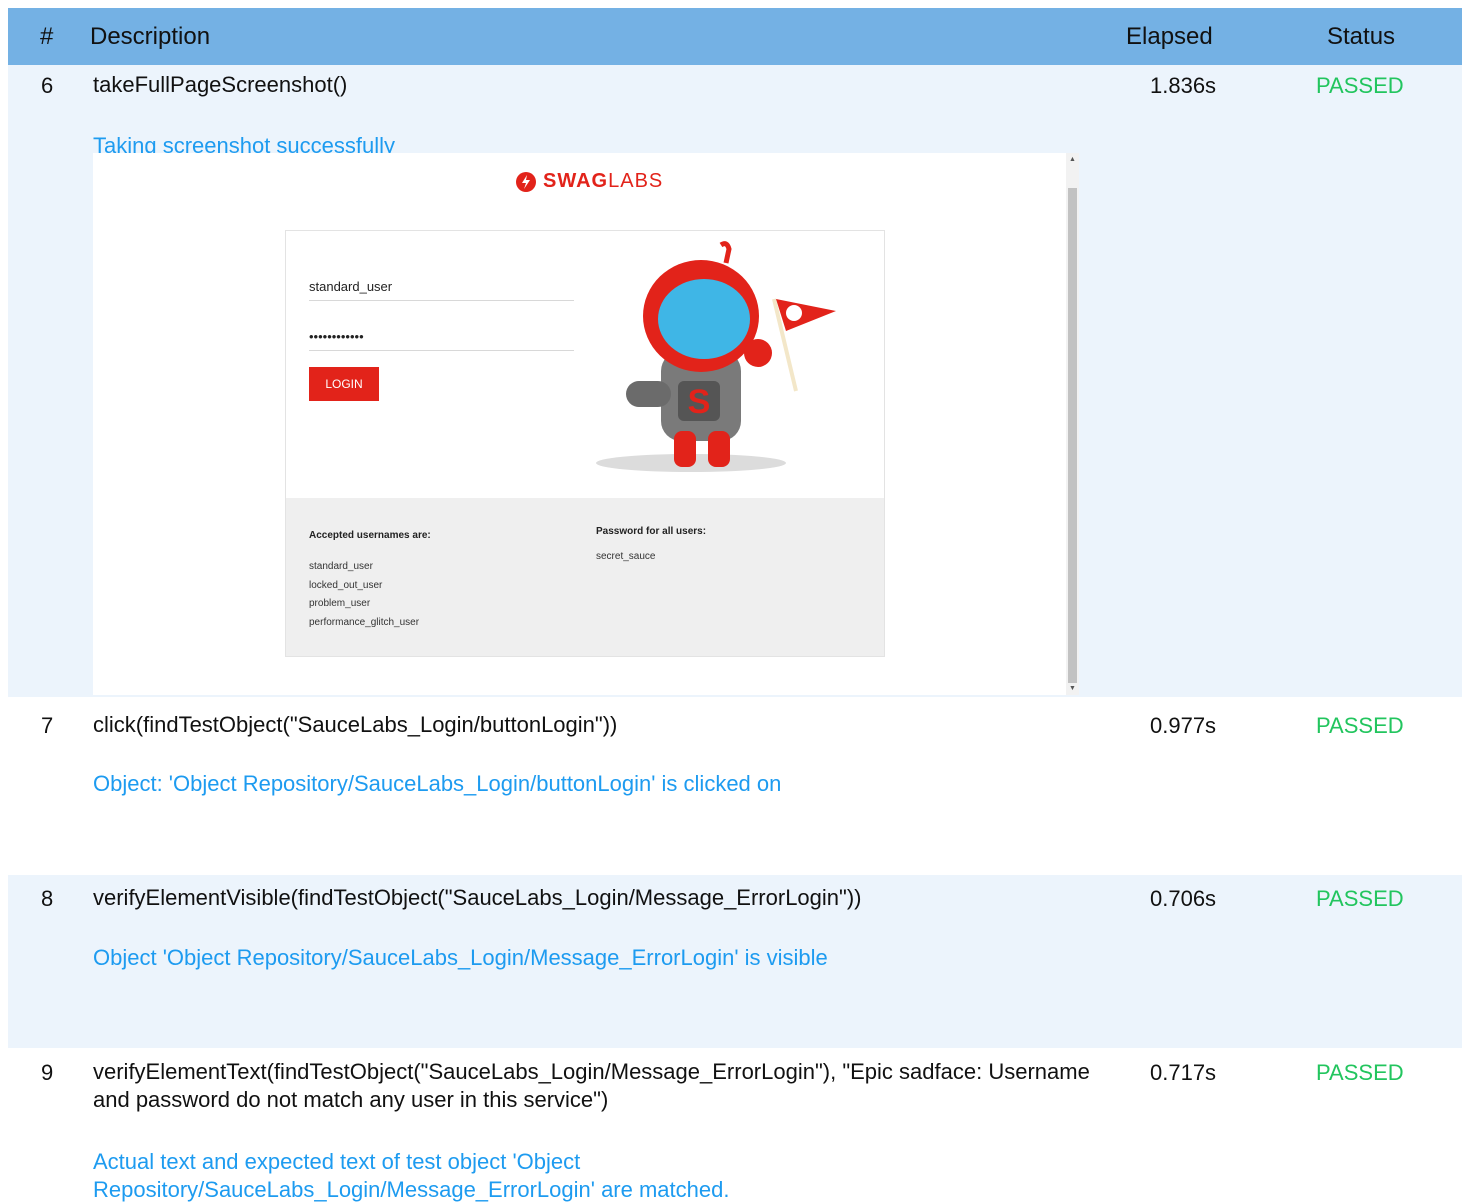 The height and width of the screenshot is (1204, 1466). What do you see at coordinates (47, 898) in the screenshot?
I see `step-number: 8` at bounding box center [47, 898].